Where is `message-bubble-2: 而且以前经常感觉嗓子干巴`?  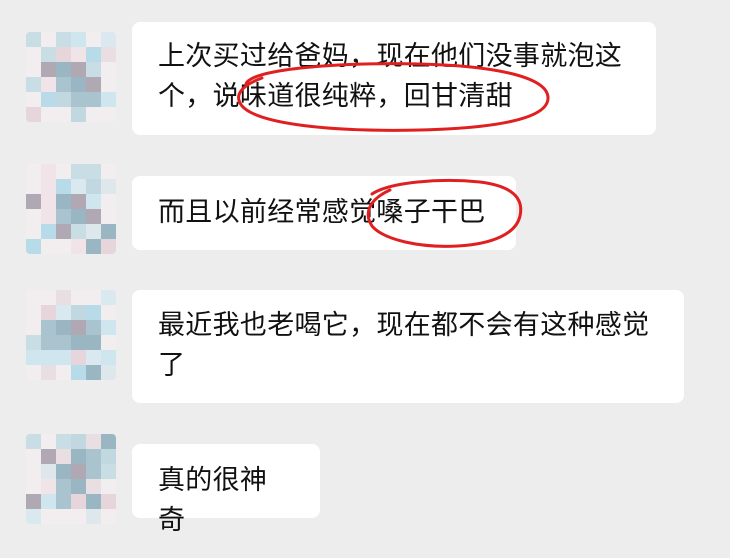 message-bubble-2: 而且以前经常感觉嗓子干巴 is located at coordinates (324, 213).